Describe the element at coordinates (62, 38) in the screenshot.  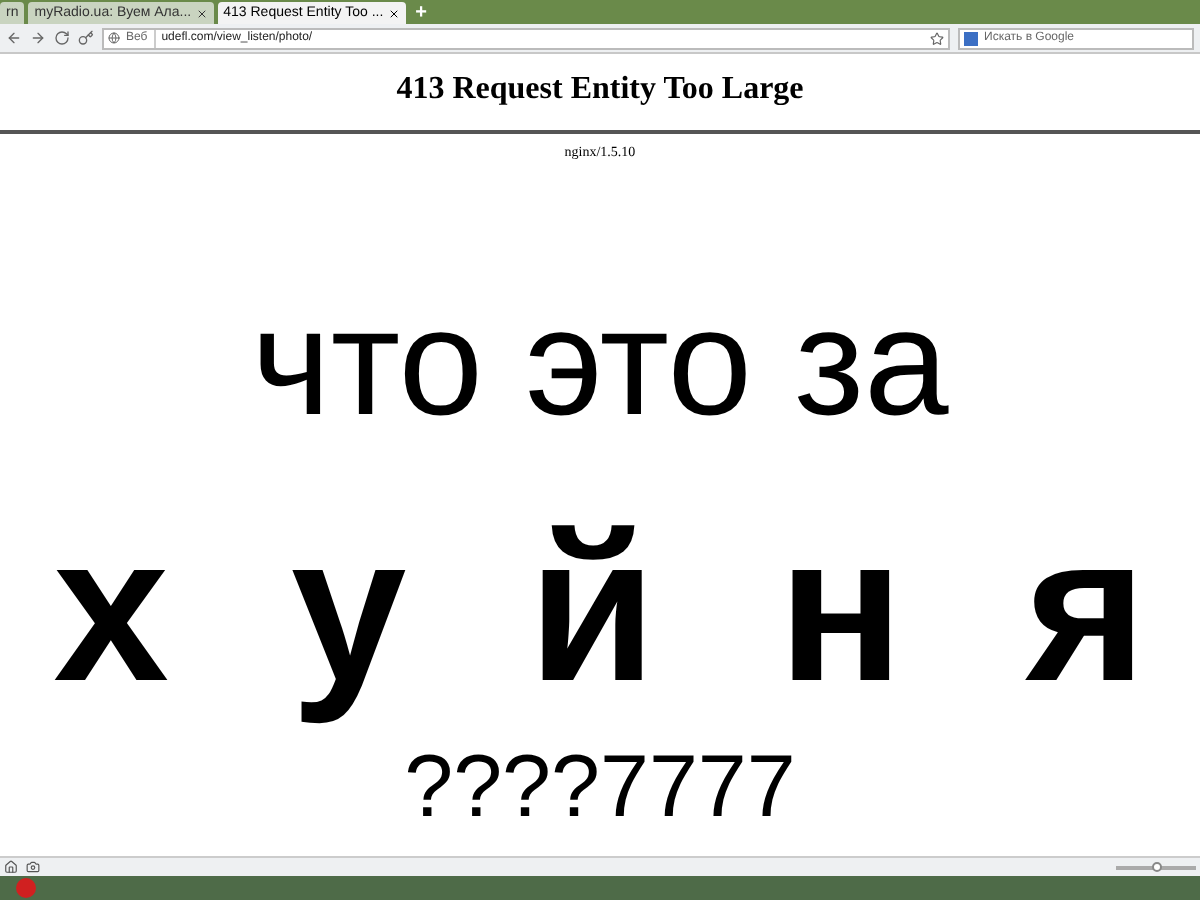
I see `reload-icon` at that location.